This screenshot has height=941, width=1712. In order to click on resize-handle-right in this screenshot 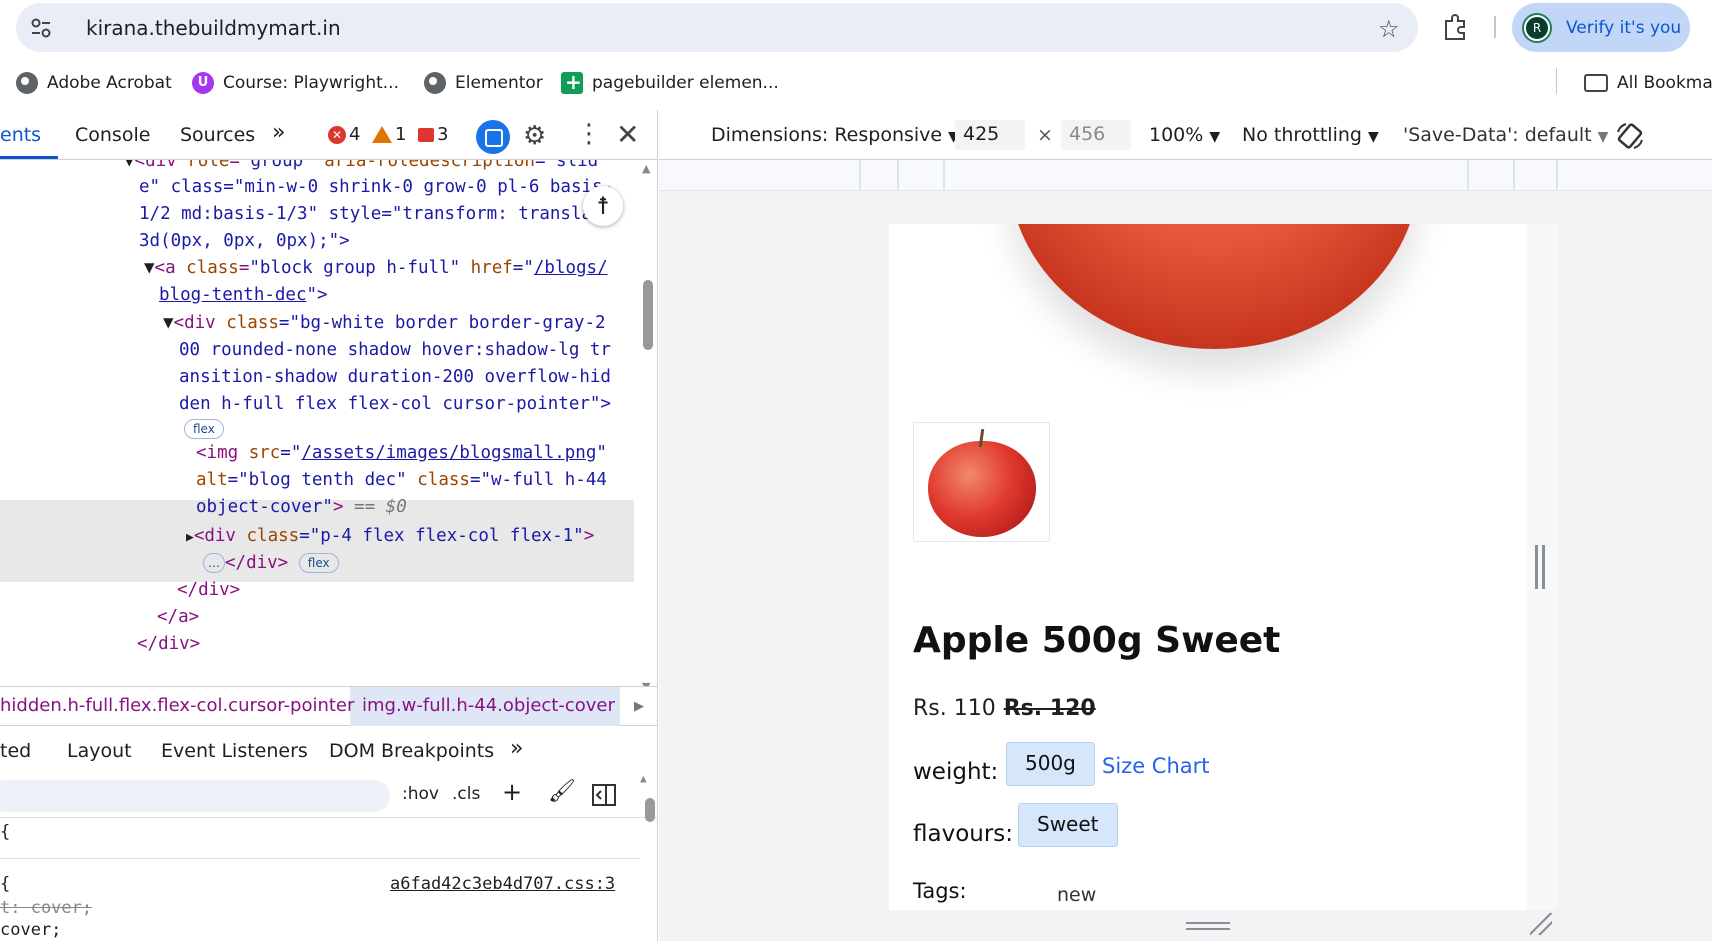, I will do `click(1540, 567)`.